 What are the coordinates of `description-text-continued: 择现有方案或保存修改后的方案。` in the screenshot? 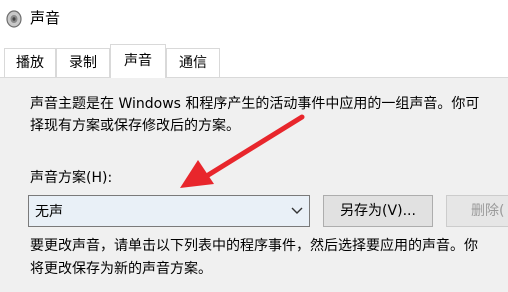 It's located at (135, 126).